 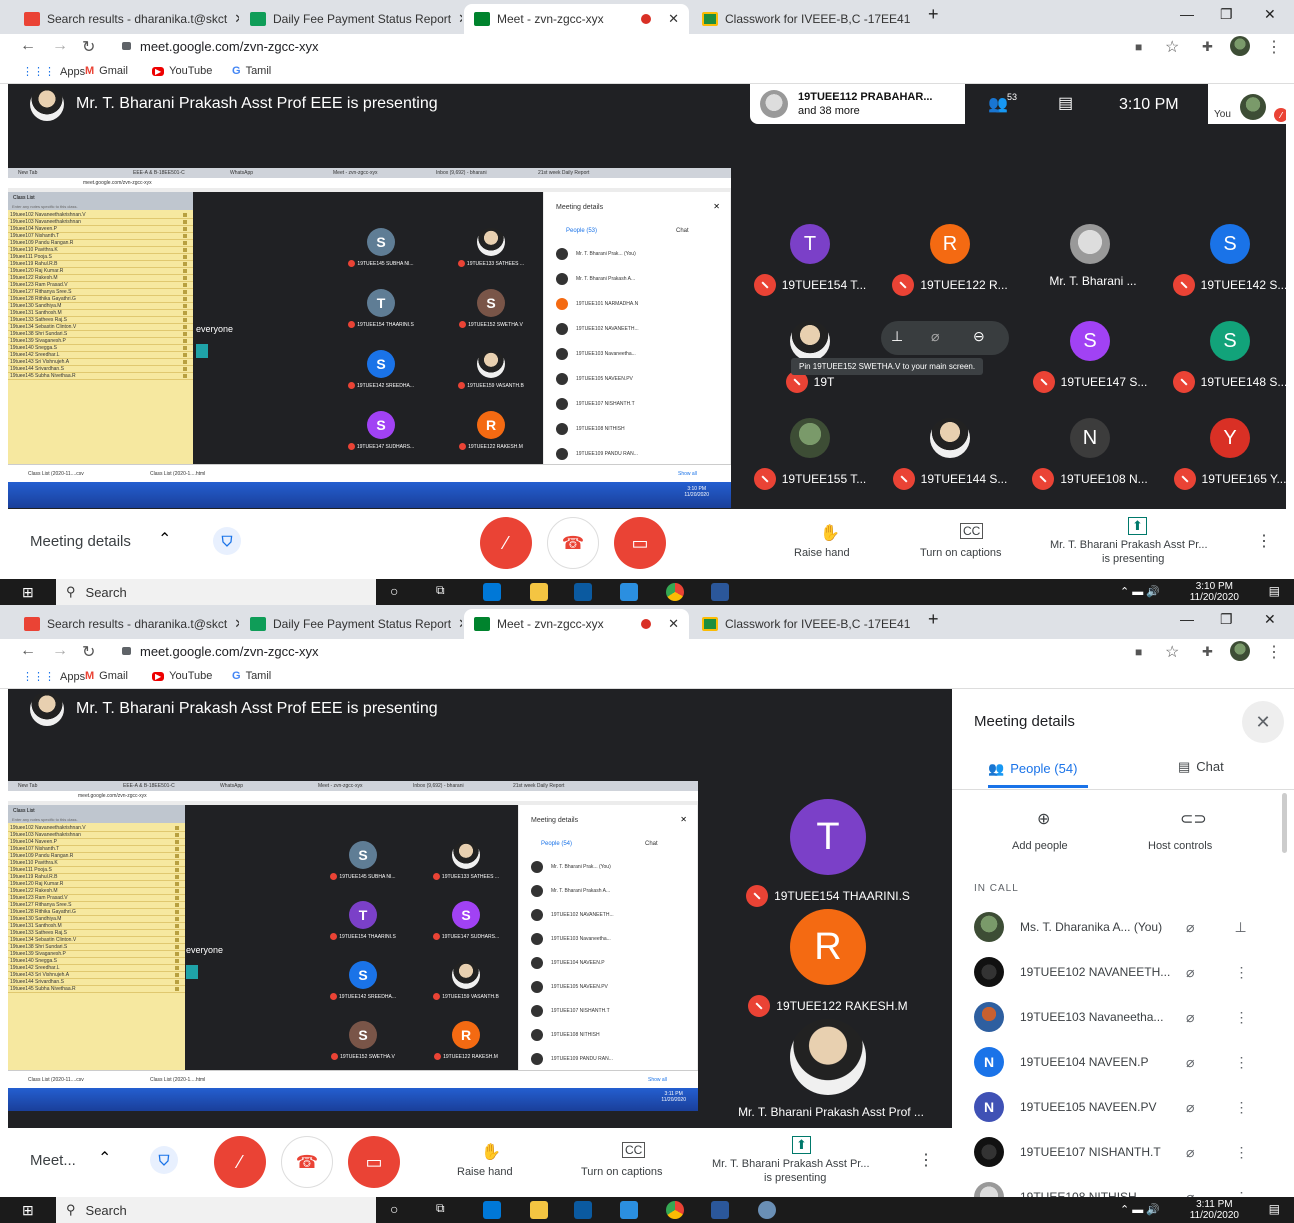 What do you see at coordinates (998, 104) in the screenshot?
I see `people-icon: 👥` at bounding box center [998, 104].